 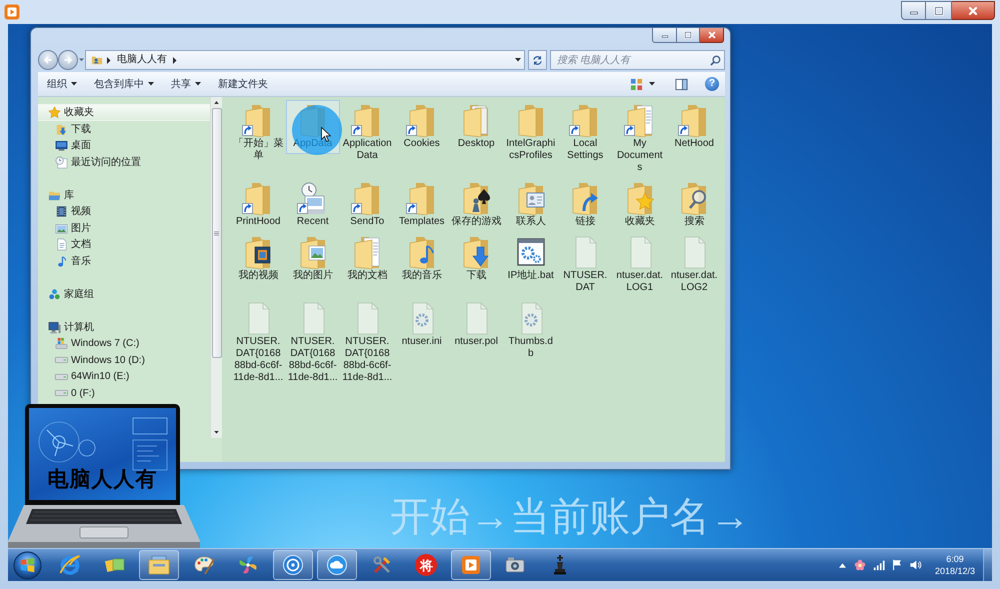 I want to click on dropdown-caret-icon, so click(x=518, y=60).